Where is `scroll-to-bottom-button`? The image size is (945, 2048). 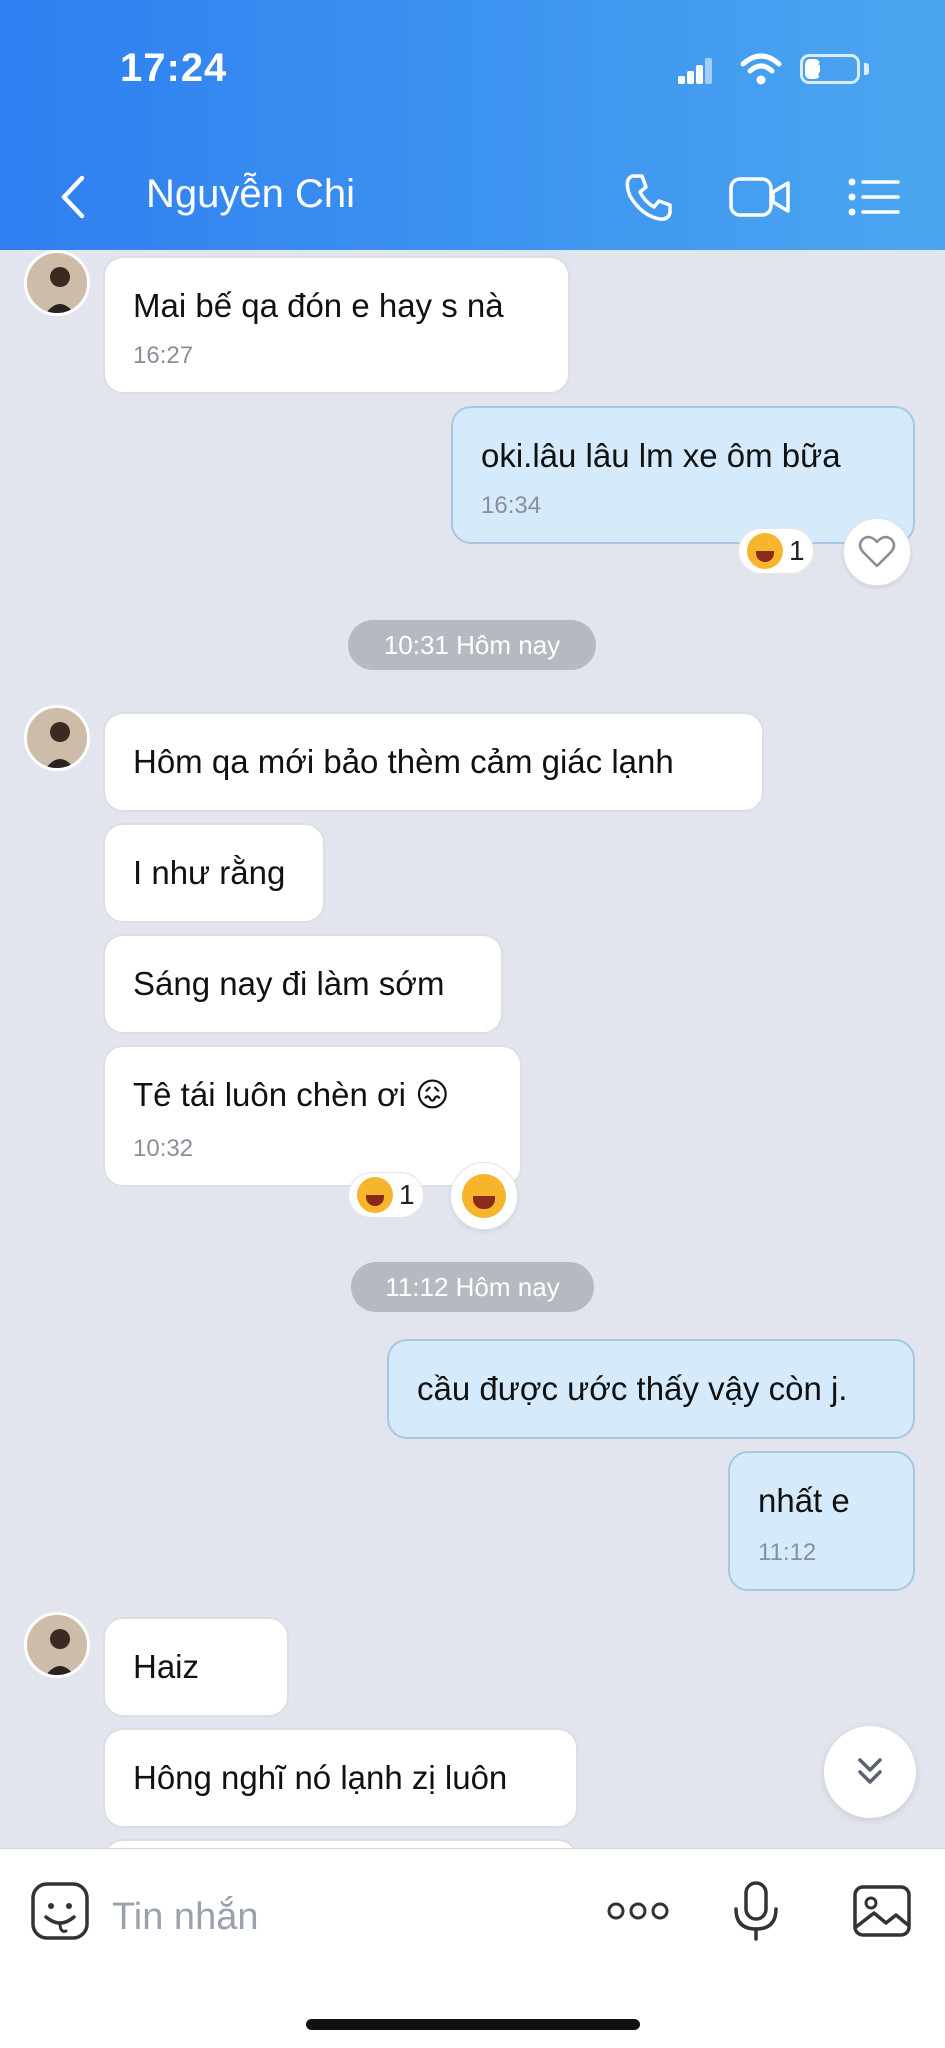 scroll-to-bottom-button is located at coordinates (870, 1772).